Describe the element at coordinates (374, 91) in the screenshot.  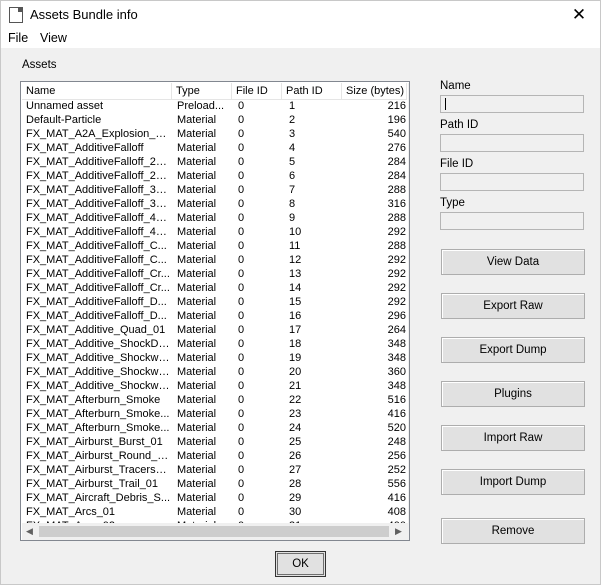
I see `column-header-size: Size (bytes)` at that location.